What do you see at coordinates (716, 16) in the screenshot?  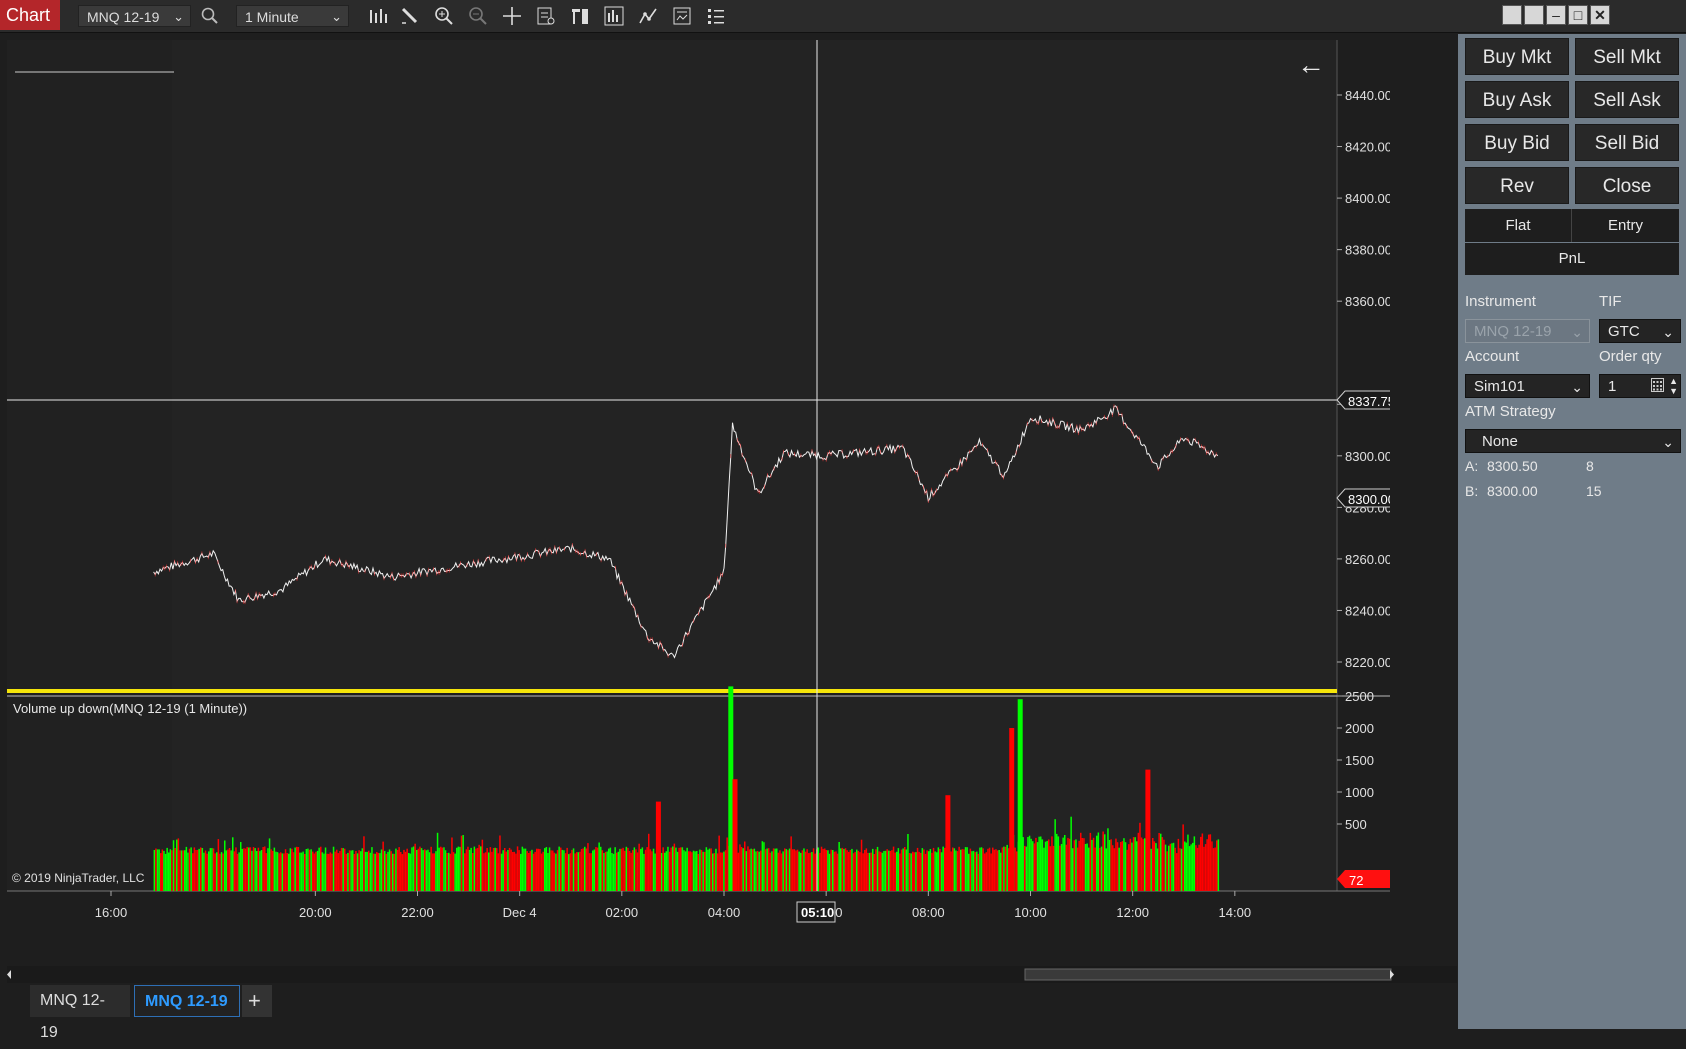 I see `properties-icon` at bounding box center [716, 16].